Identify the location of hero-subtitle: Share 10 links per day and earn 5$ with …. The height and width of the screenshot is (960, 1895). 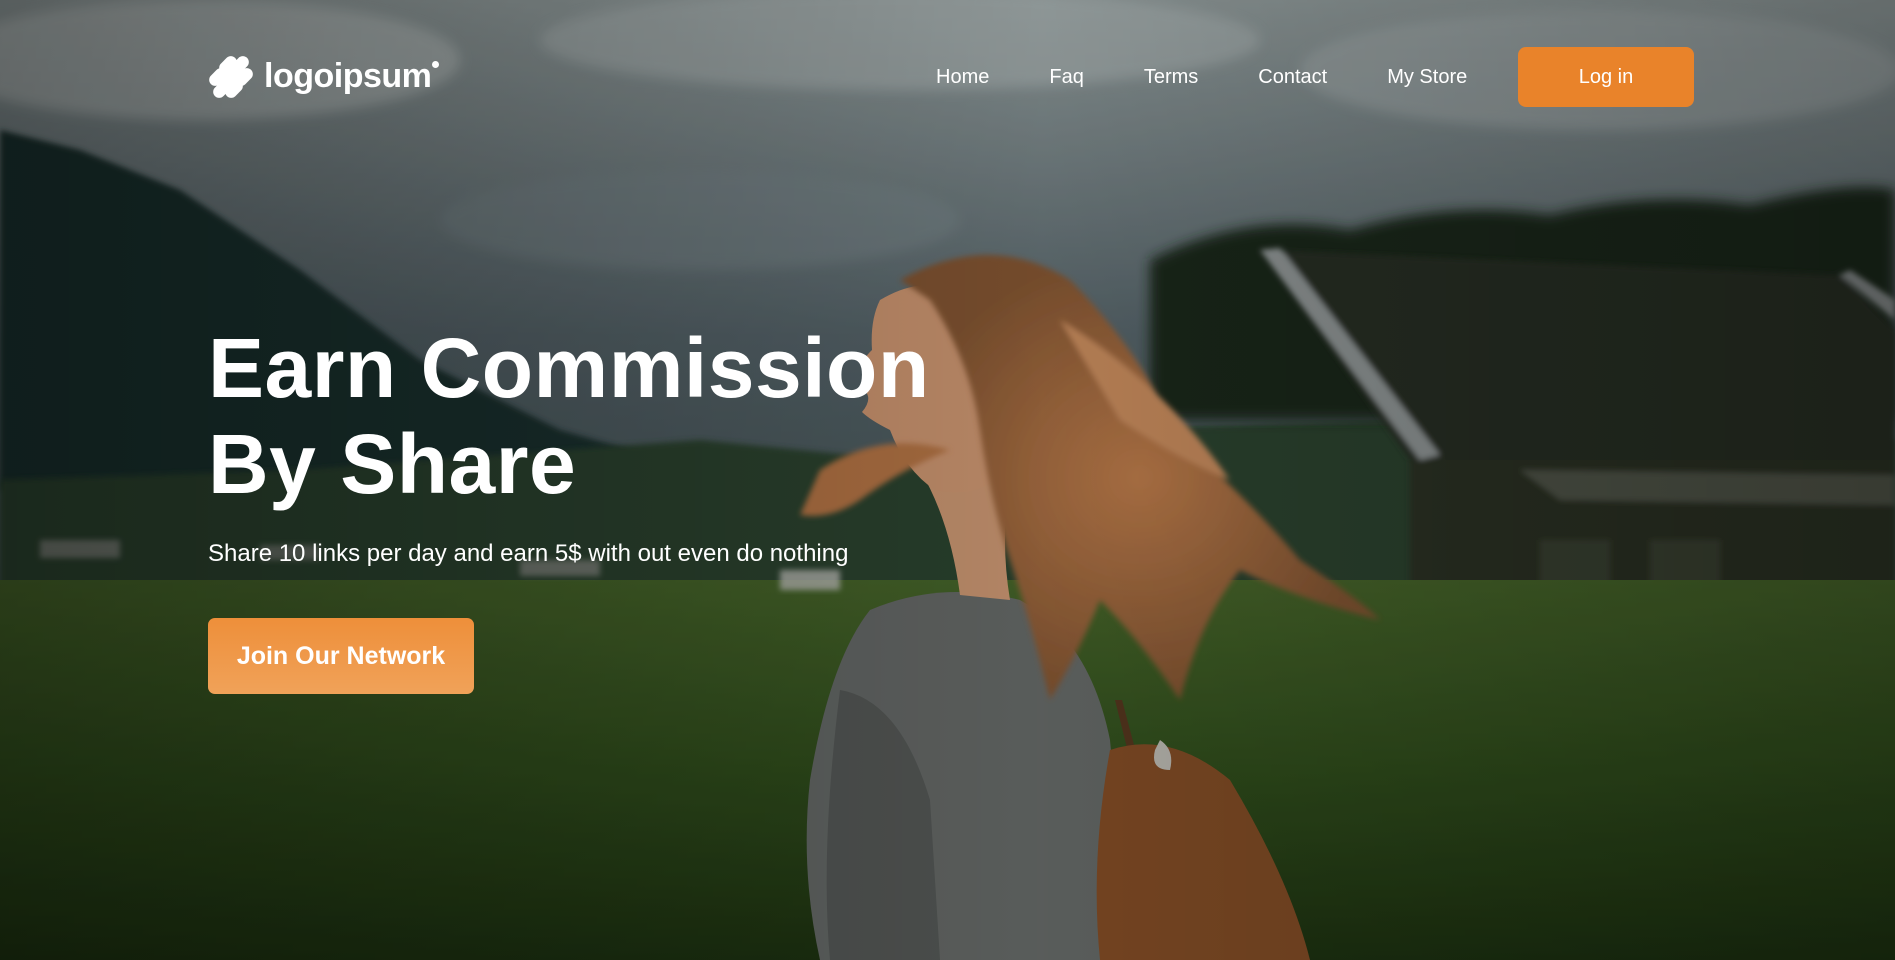
(528, 553).